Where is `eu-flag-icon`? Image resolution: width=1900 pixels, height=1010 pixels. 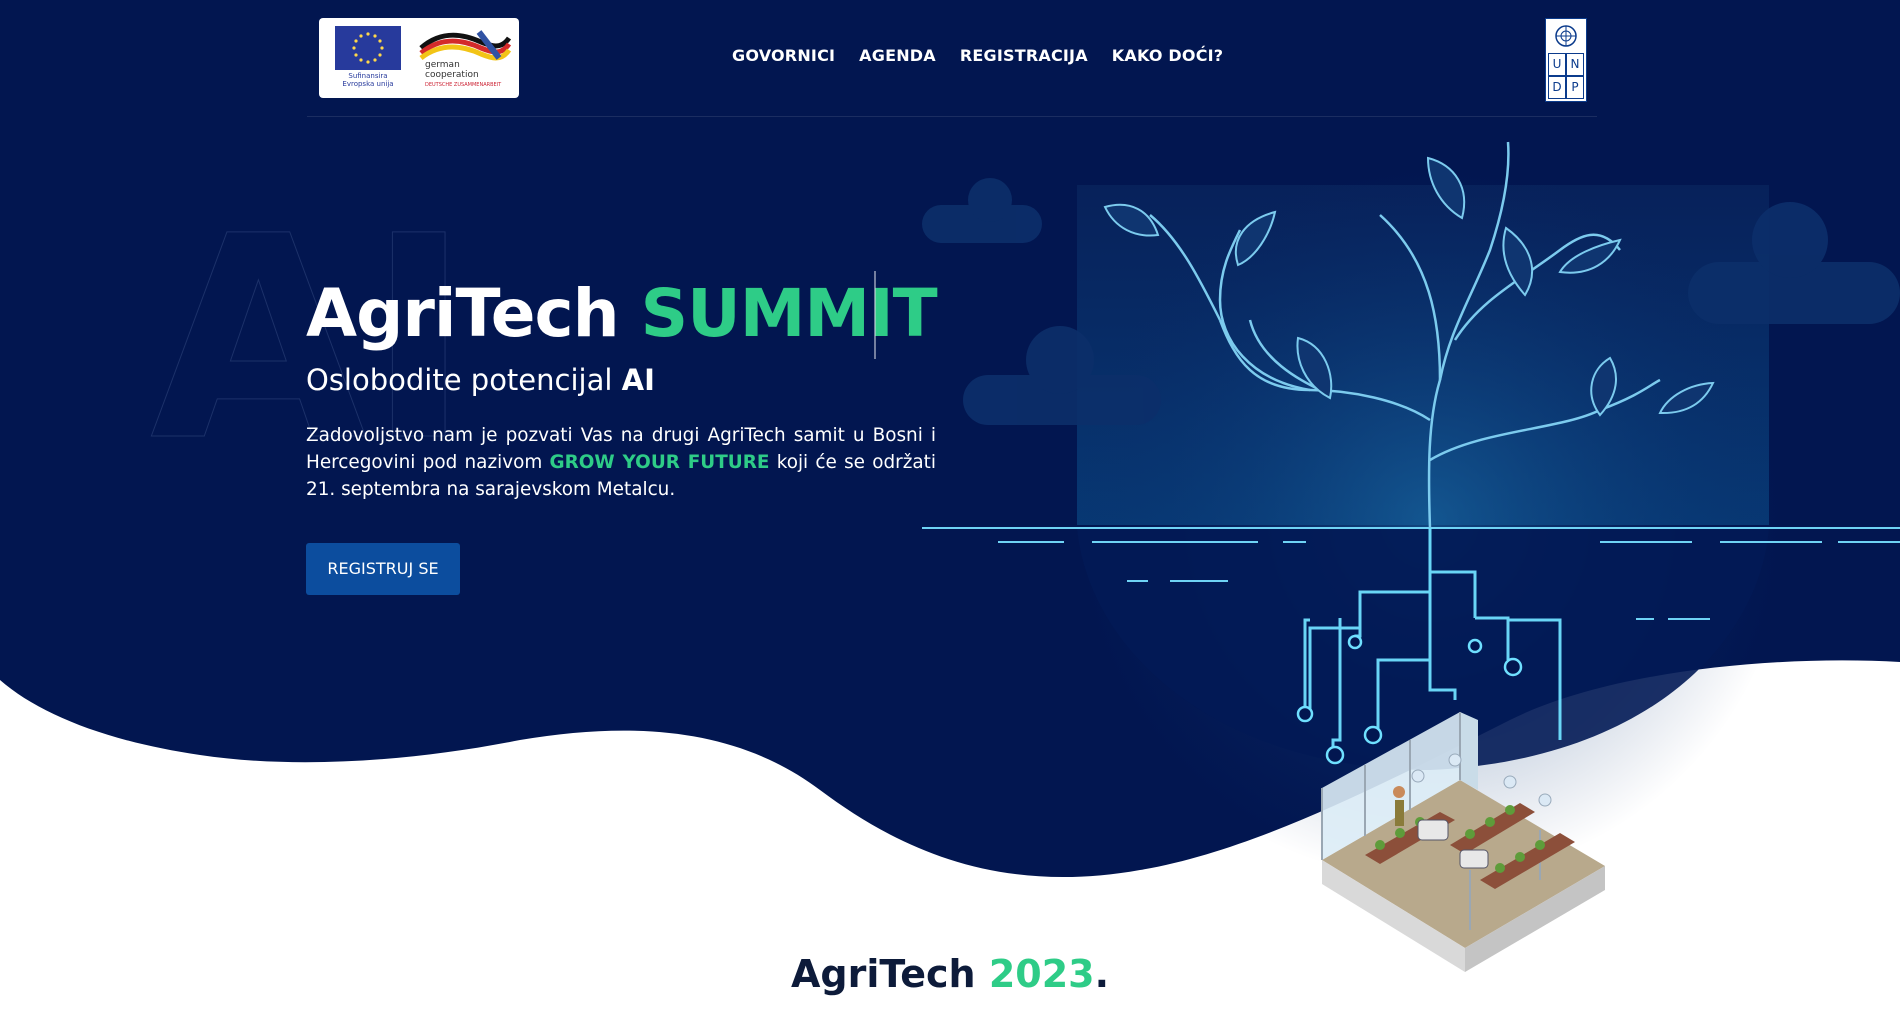 eu-flag-icon is located at coordinates (368, 48).